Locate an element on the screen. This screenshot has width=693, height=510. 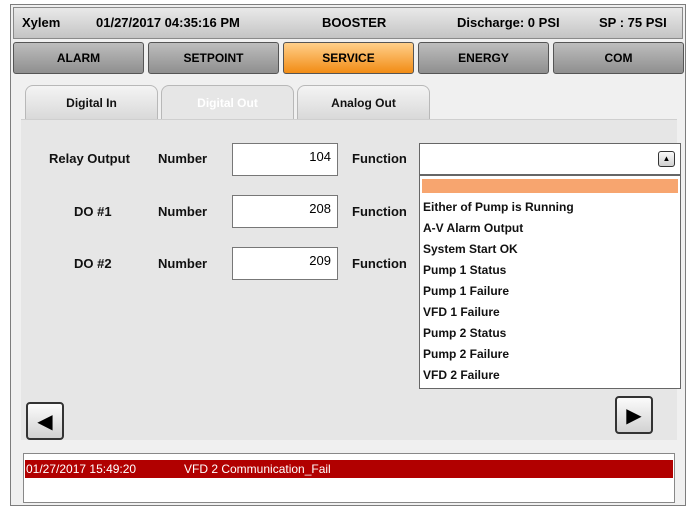
dropdown-option: Pump 2 Failure is located at coordinates (466, 354).